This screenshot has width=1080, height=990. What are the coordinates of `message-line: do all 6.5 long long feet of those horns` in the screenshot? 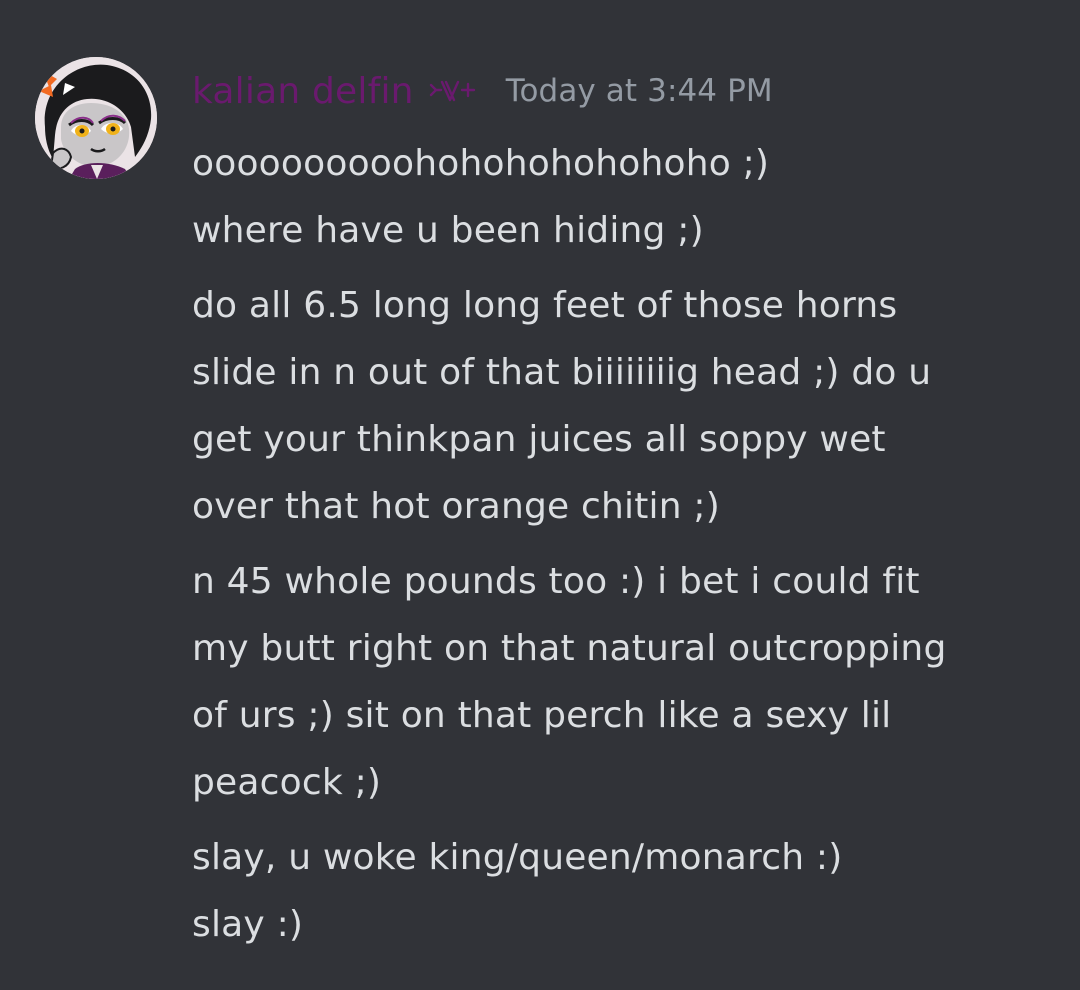 It's located at (545, 305).